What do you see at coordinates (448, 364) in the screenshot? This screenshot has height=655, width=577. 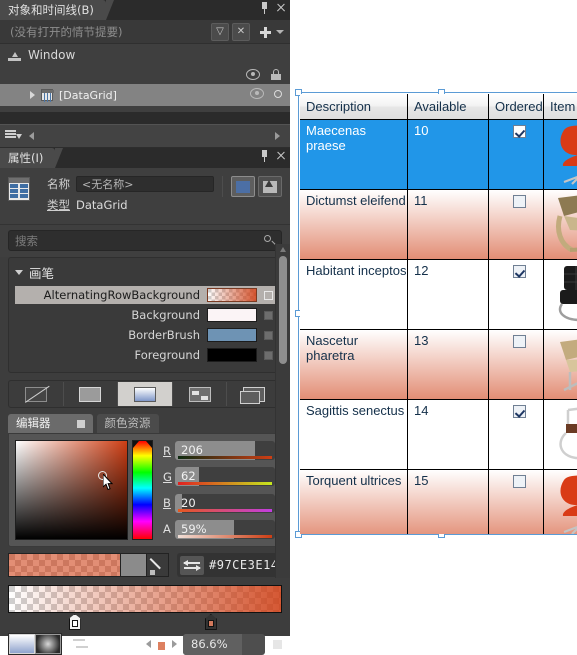 I see `cell-available: 13` at bounding box center [448, 364].